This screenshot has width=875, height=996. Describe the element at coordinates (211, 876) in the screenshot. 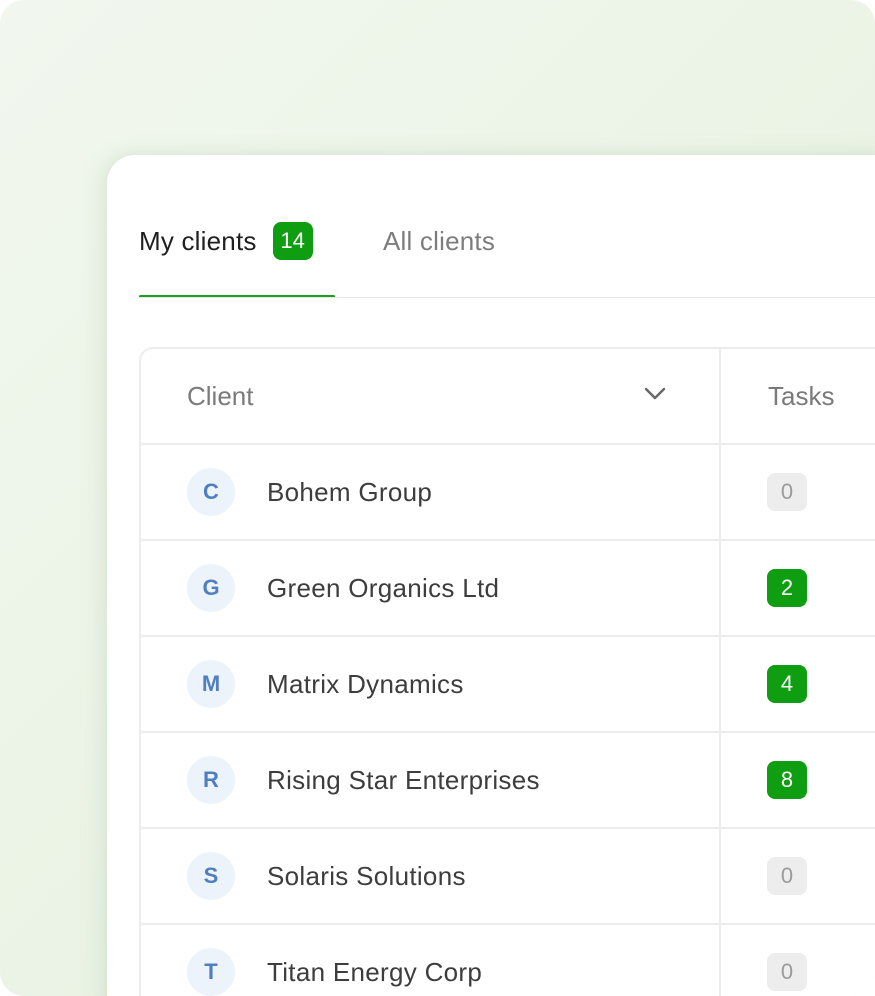

I see `avatar: S` at that location.